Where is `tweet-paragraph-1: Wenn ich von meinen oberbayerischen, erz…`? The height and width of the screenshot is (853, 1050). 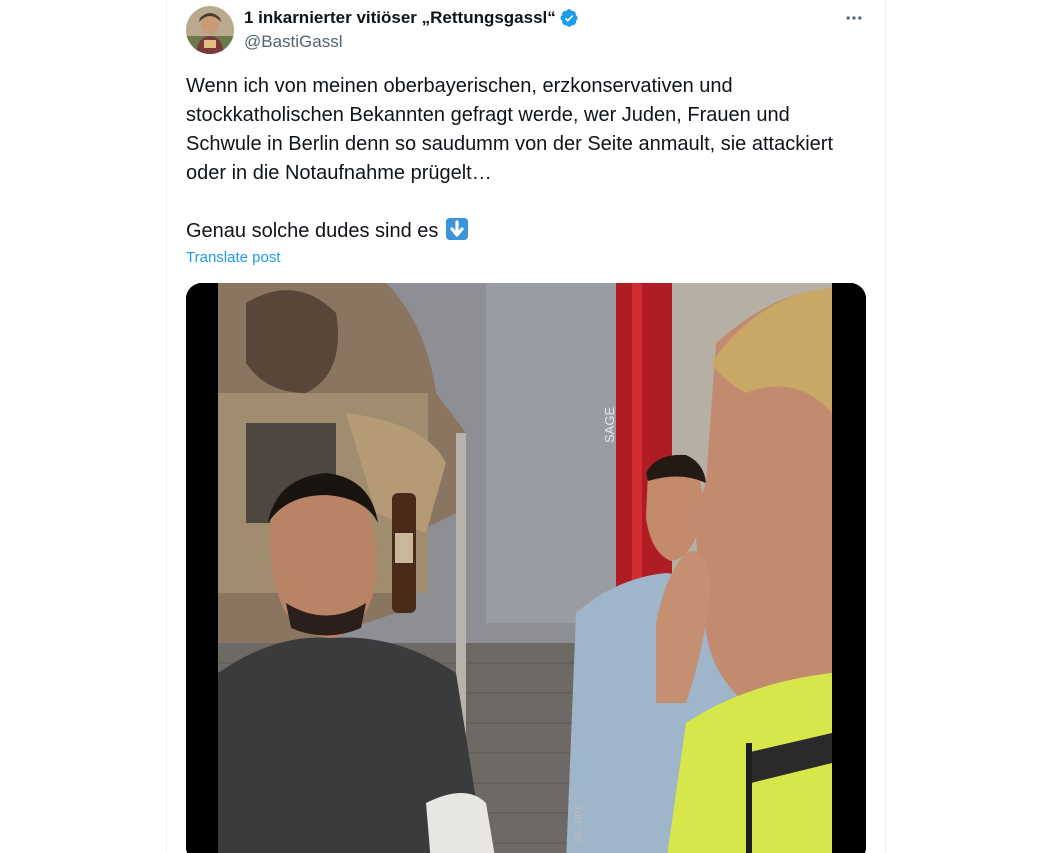
tweet-paragraph-1: Wenn ich von meinen oberbayerischen, erz… is located at coordinates (510, 129).